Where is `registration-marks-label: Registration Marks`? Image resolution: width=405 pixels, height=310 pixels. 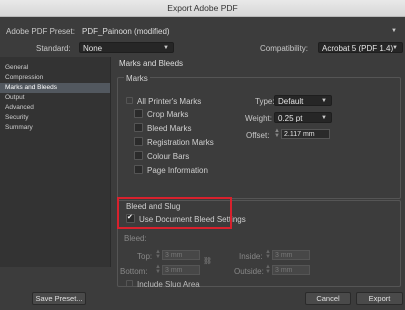
registration-marks-label: Registration Marks is located at coordinates (180, 142).